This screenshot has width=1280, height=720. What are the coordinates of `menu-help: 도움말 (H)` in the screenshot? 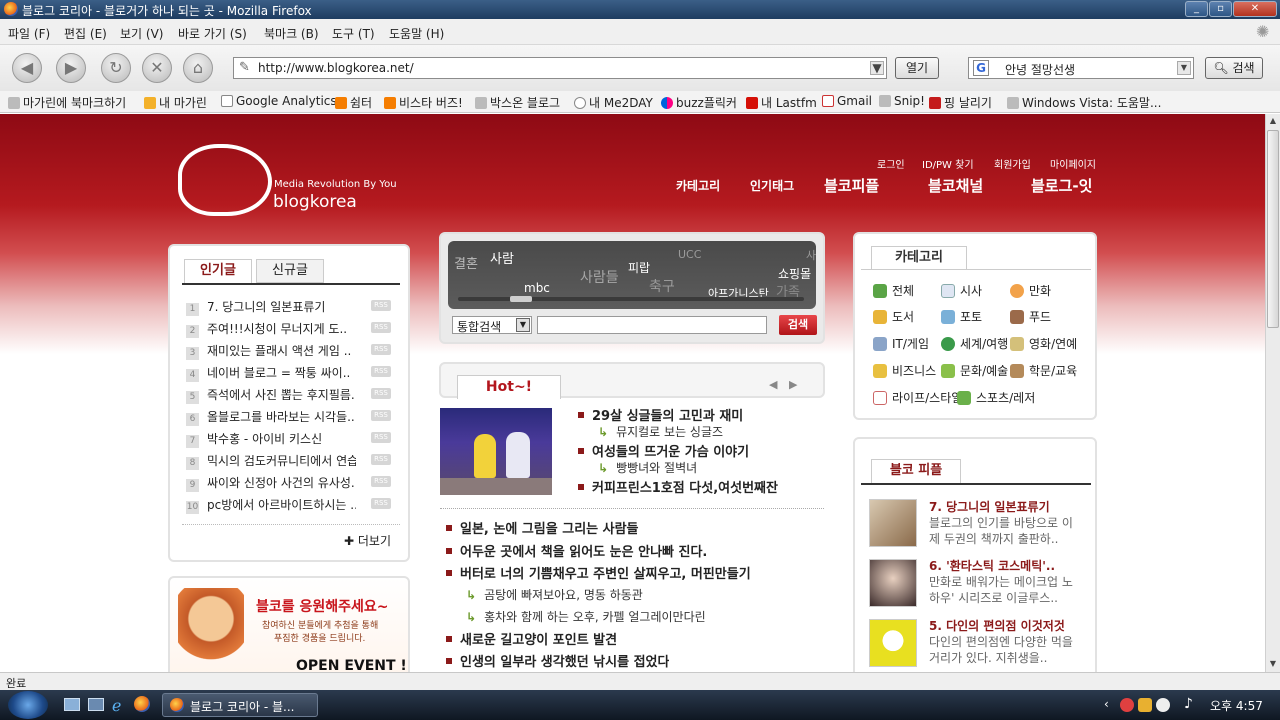 It's located at (416, 33).